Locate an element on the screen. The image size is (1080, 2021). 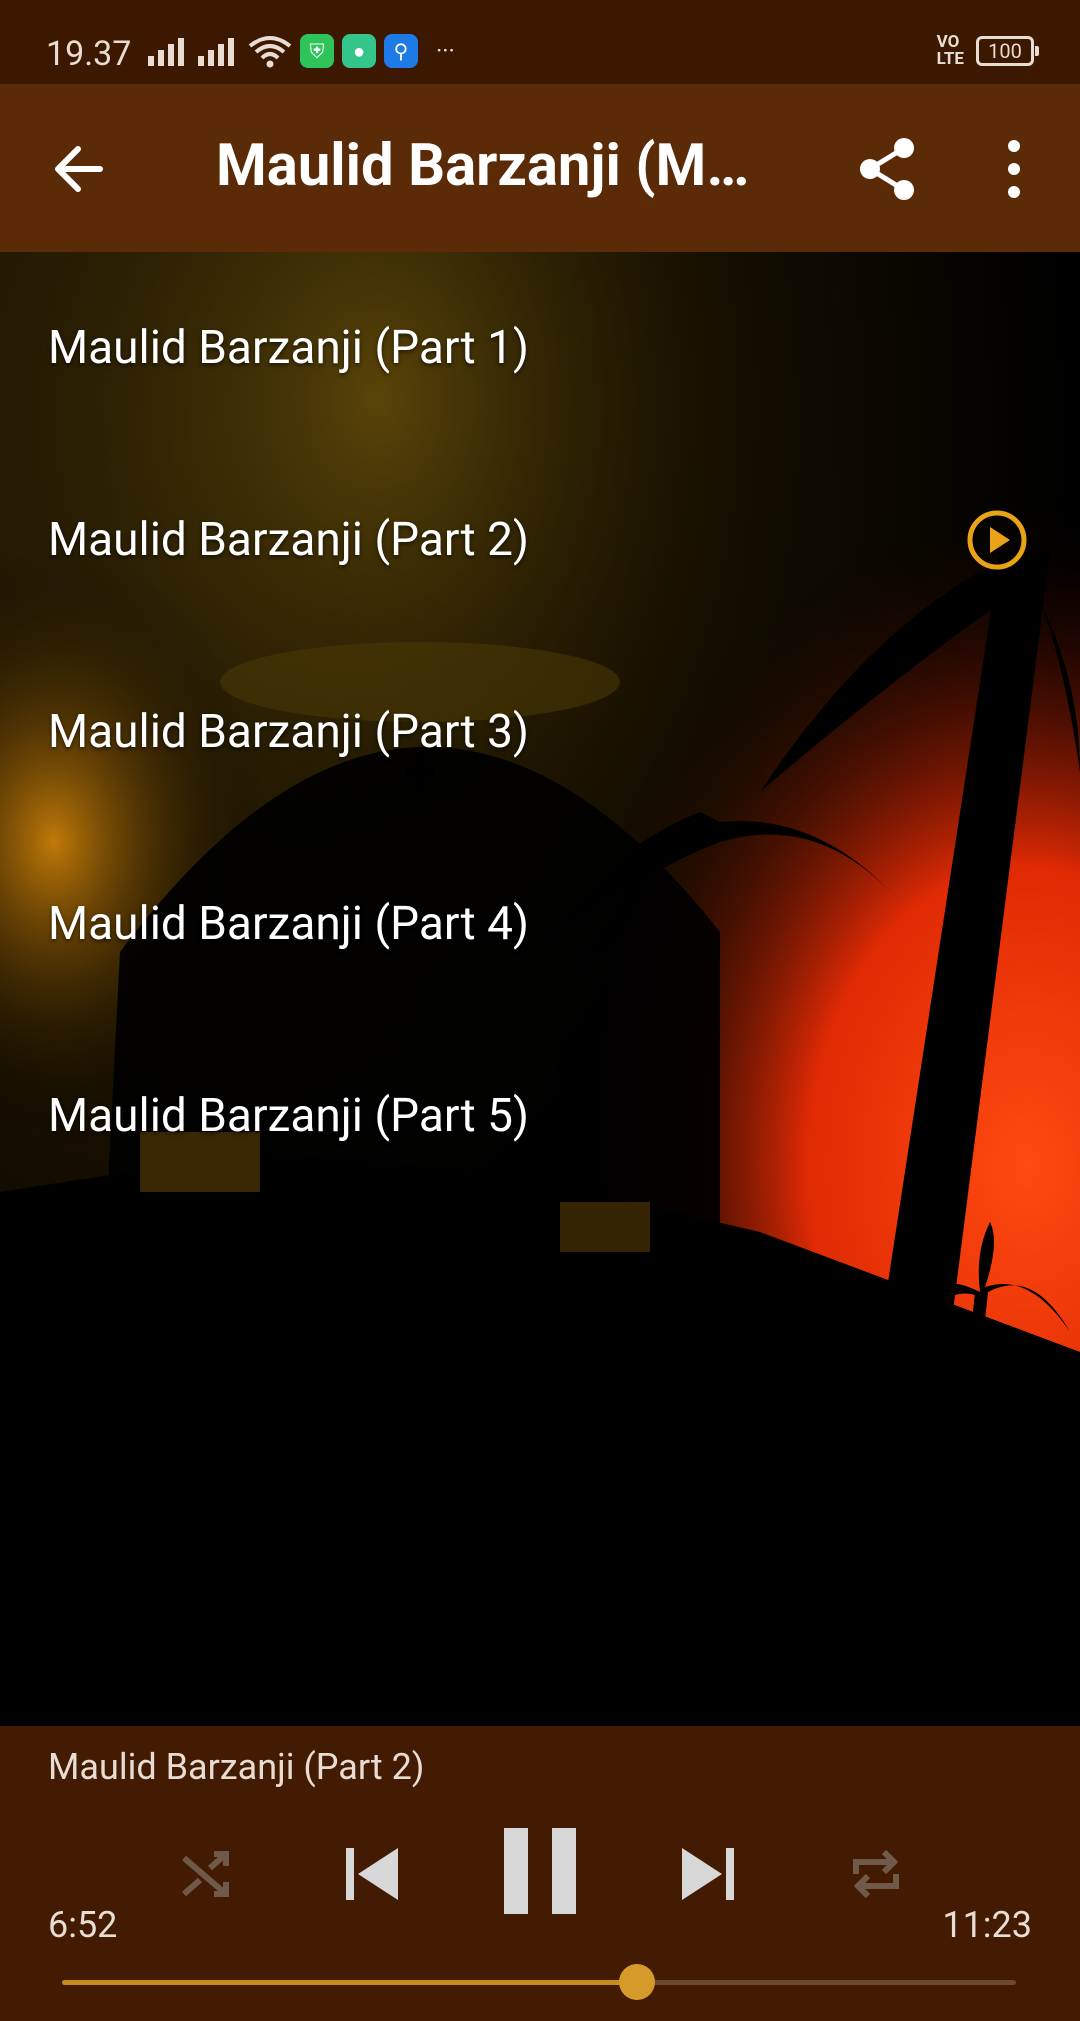
arrow-left-icon is located at coordinates (79, 169).